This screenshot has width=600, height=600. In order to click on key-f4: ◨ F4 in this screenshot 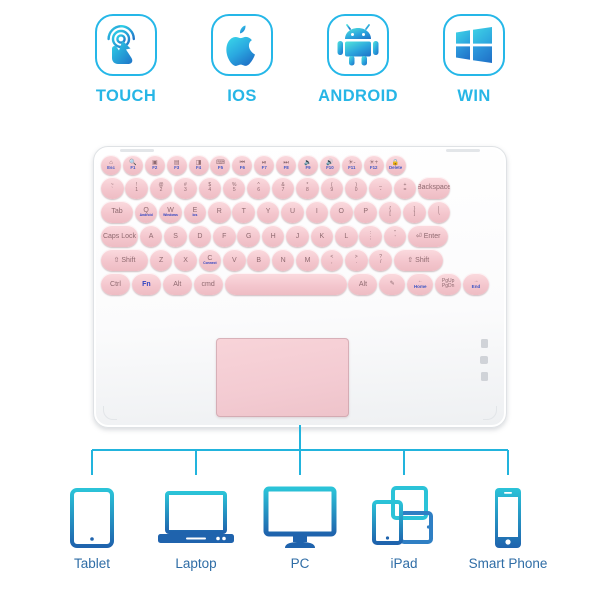, I will do `click(198, 165)`.